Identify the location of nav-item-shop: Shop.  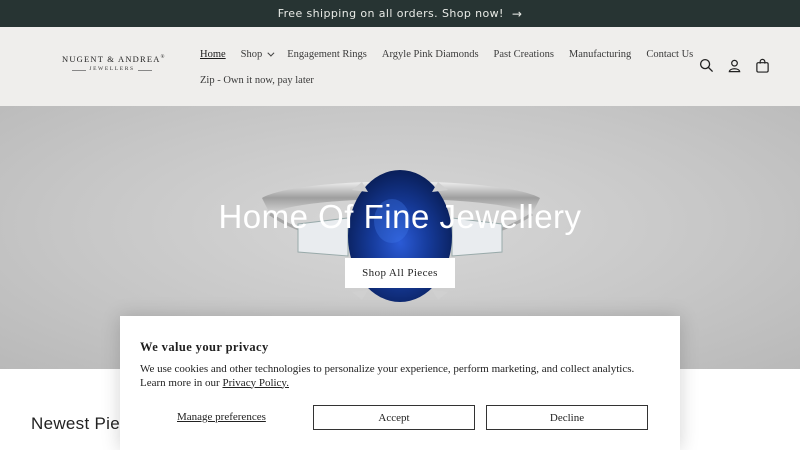
(257, 54).